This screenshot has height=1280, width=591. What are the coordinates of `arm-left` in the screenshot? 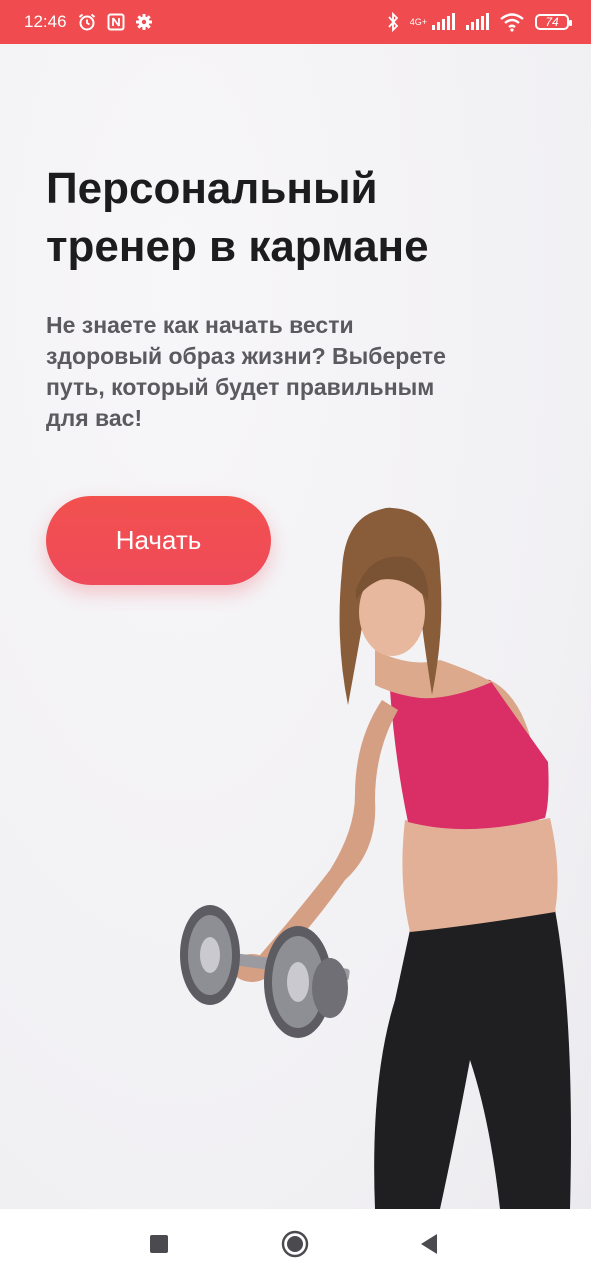 It's located at (329, 835).